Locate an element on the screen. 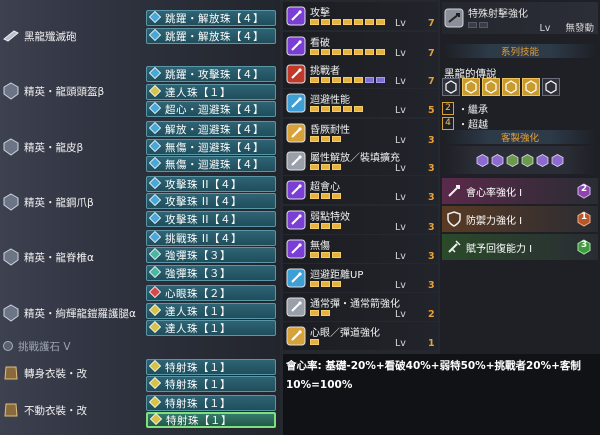  set-bonus-label: ・超越 is located at coordinates (473, 125).